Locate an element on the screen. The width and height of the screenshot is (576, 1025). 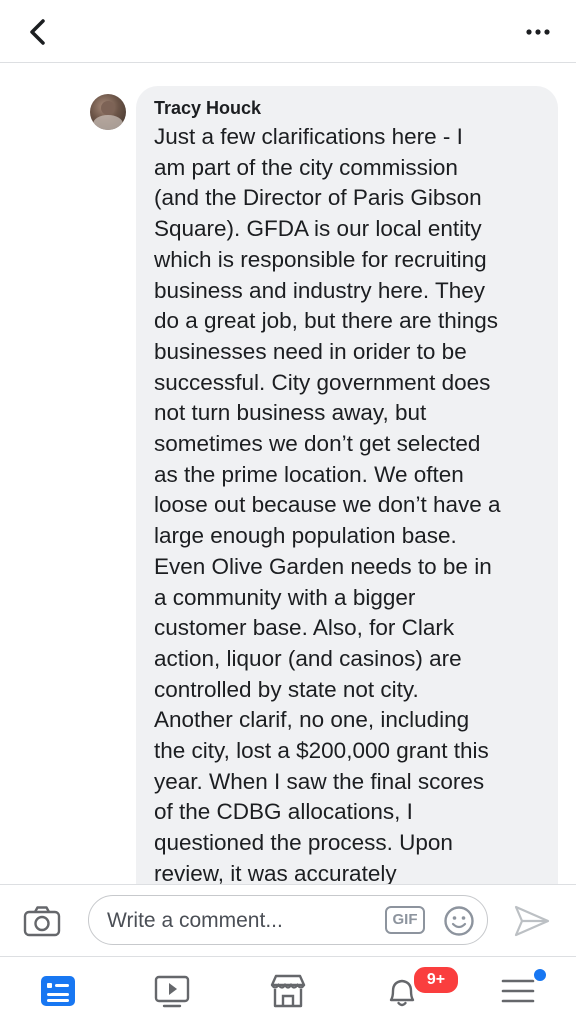
tab-watch is located at coordinates (172, 991).